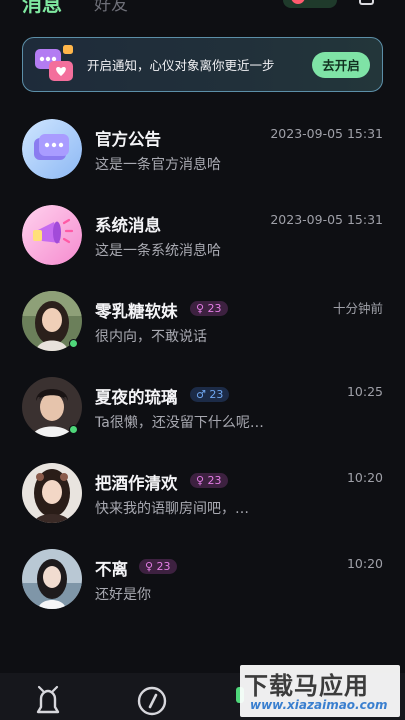 This screenshot has height=720, width=405. What do you see at coordinates (42, 8) in the screenshot?
I see `tab-messages: 消息` at bounding box center [42, 8].